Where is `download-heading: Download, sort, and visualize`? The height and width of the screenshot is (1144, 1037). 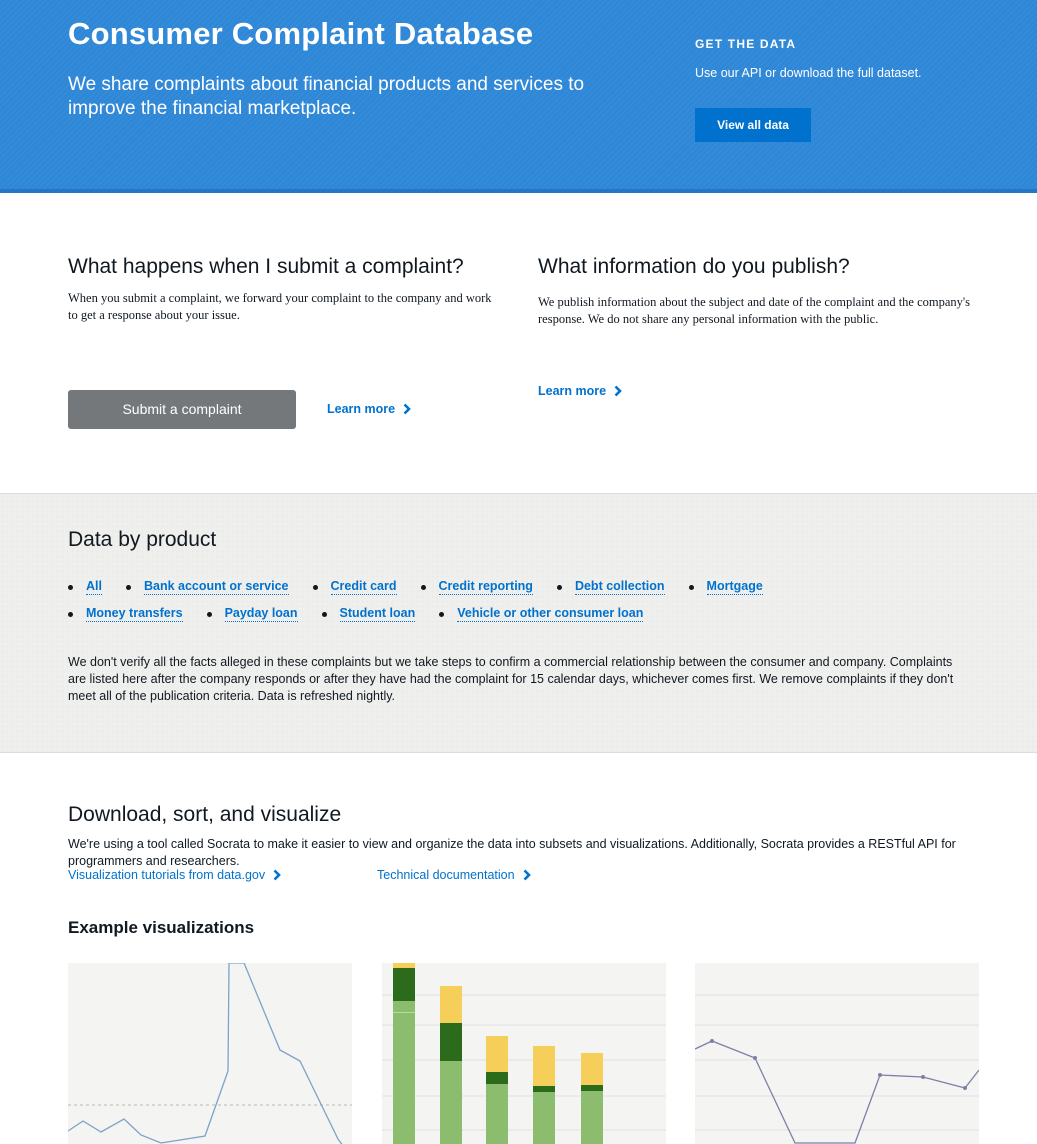 download-heading: Download, sort, and visualize is located at coordinates (205, 814).